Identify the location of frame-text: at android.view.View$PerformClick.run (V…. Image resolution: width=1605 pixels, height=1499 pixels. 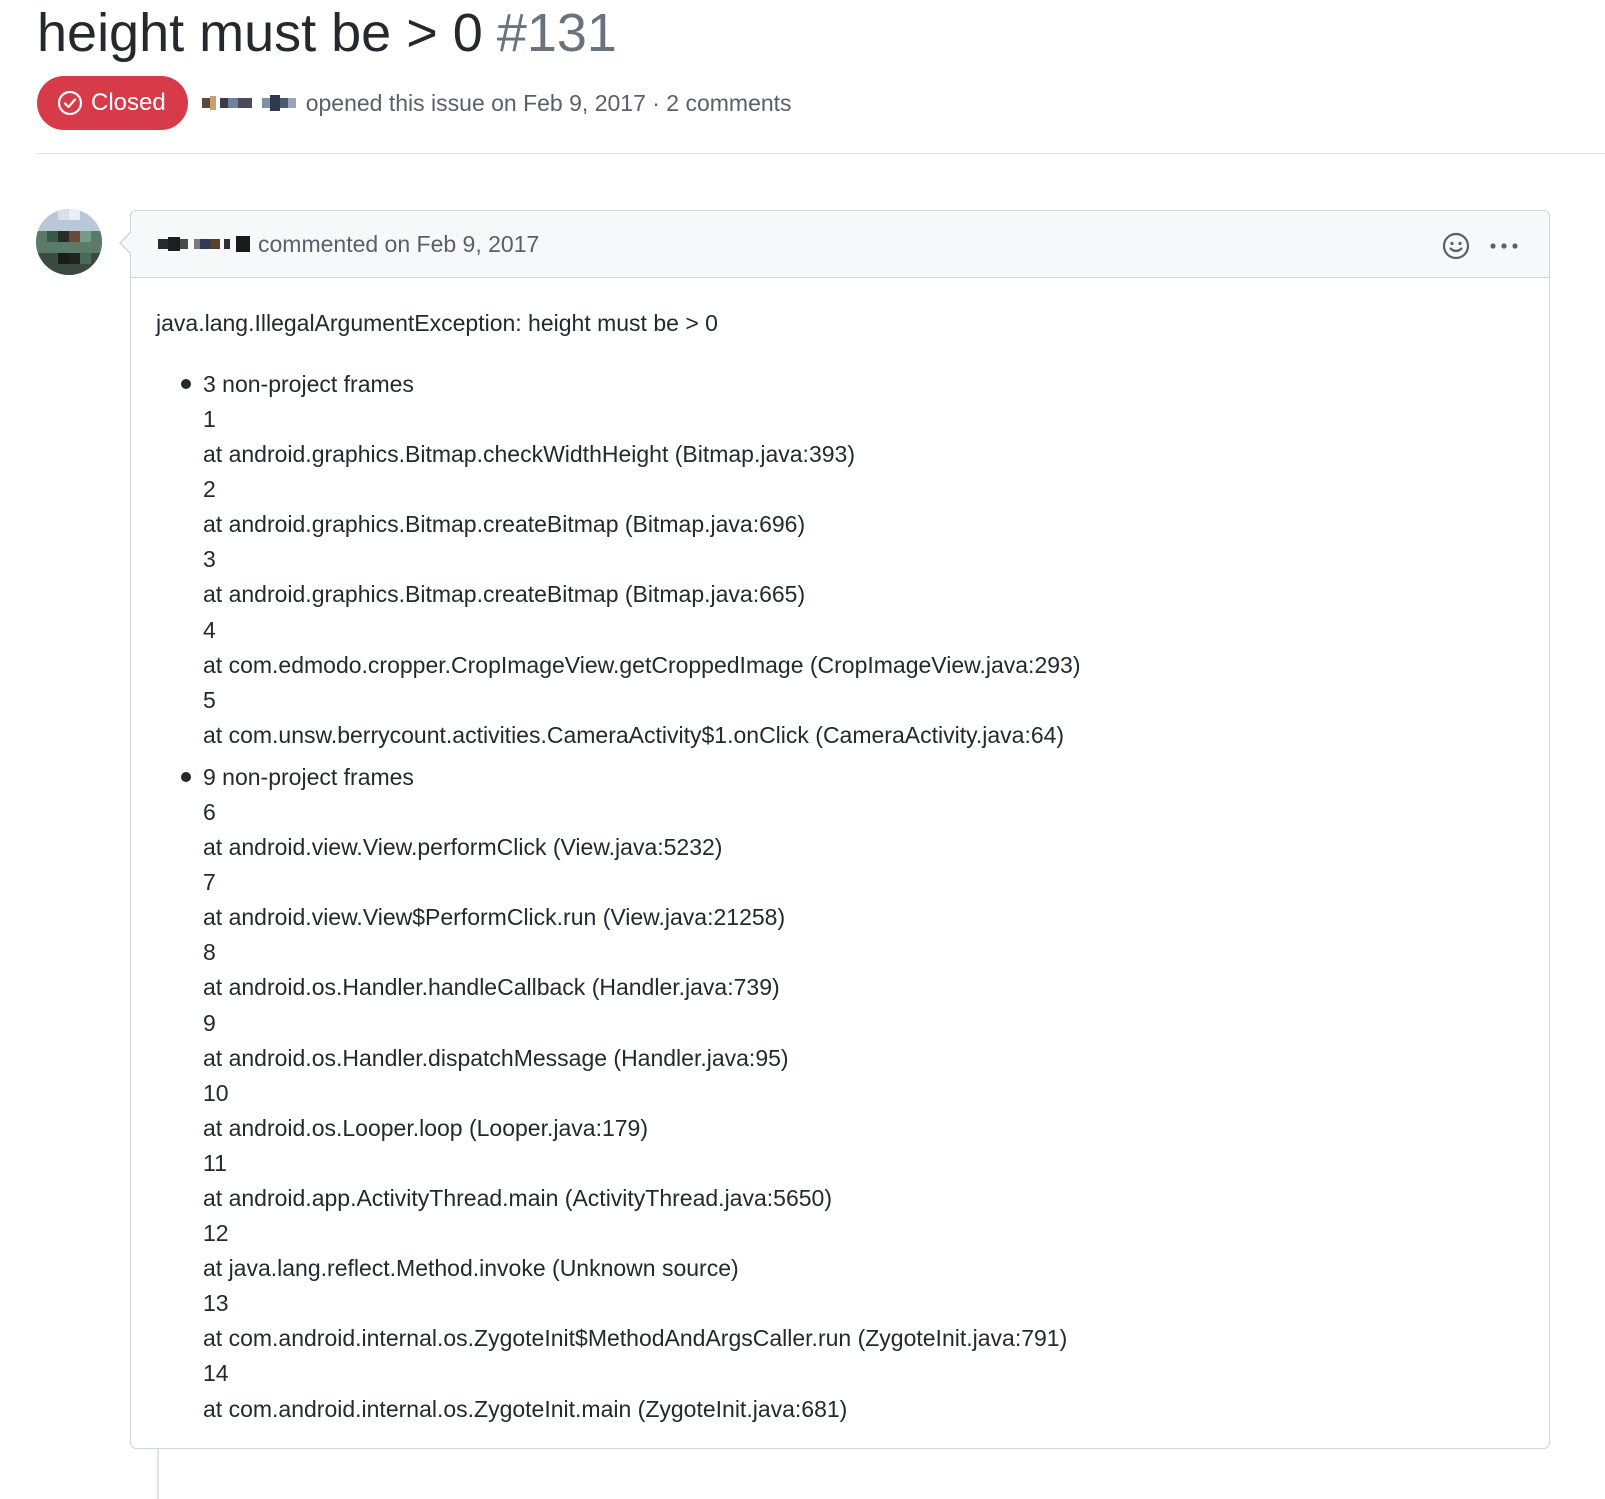
(494, 917).